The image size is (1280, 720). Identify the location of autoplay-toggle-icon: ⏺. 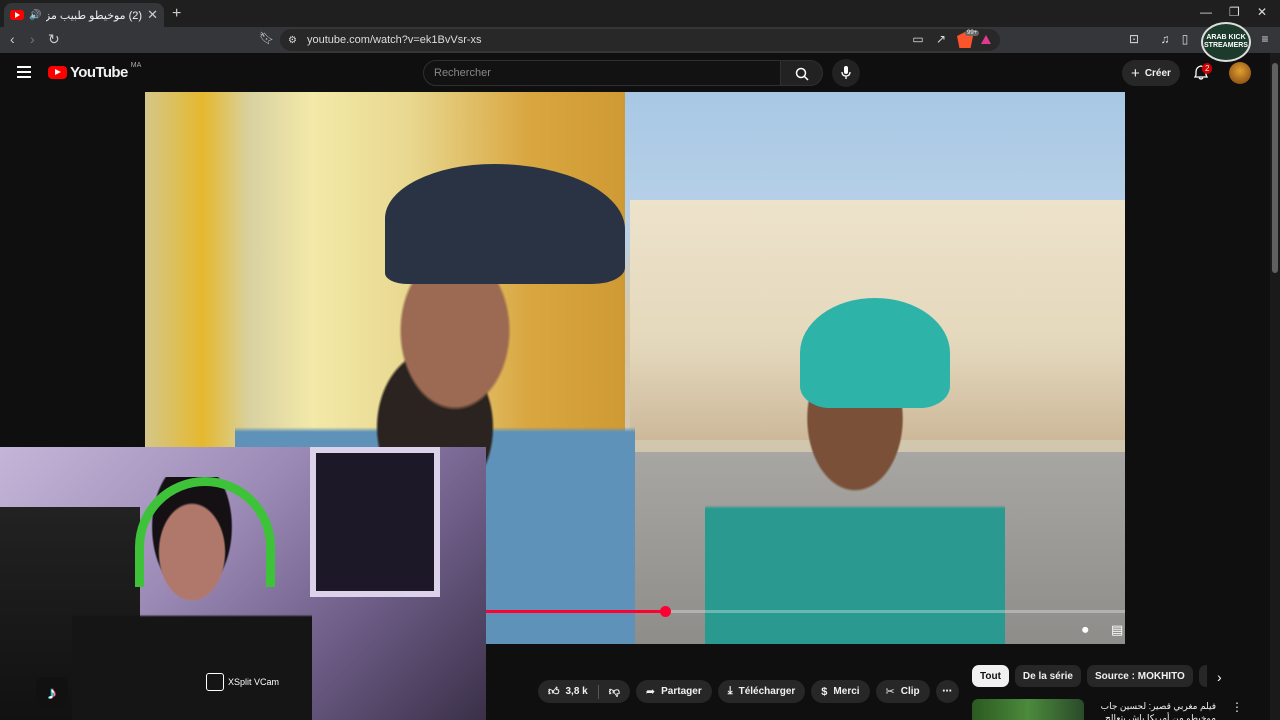
(1085, 630).